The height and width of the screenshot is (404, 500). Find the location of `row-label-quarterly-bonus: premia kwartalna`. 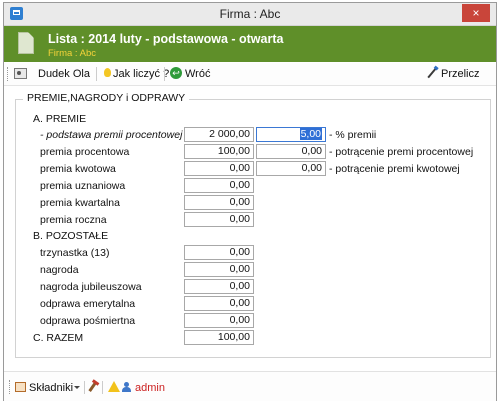

row-label-quarterly-bonus: premia kwartalna is located at coordinates (80, 203).